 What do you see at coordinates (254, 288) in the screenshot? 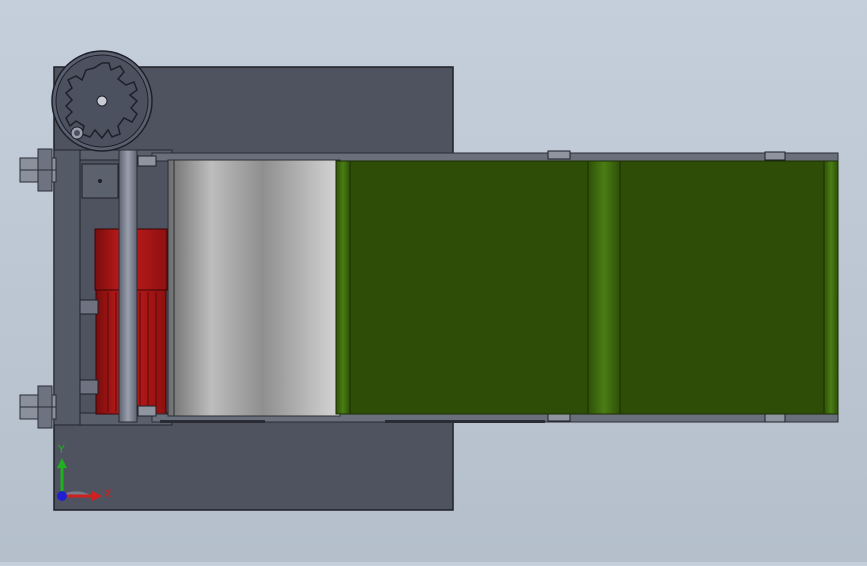
I see `head-drum` at bounding box center [254, 288].